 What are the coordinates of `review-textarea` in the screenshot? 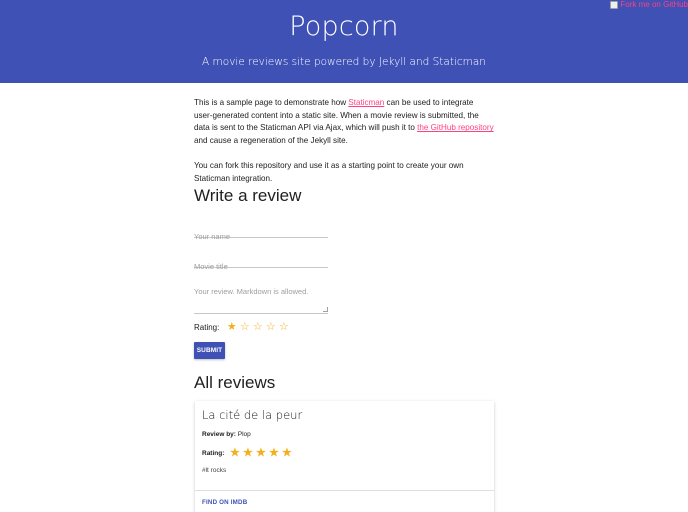 It's located at (261, 297).